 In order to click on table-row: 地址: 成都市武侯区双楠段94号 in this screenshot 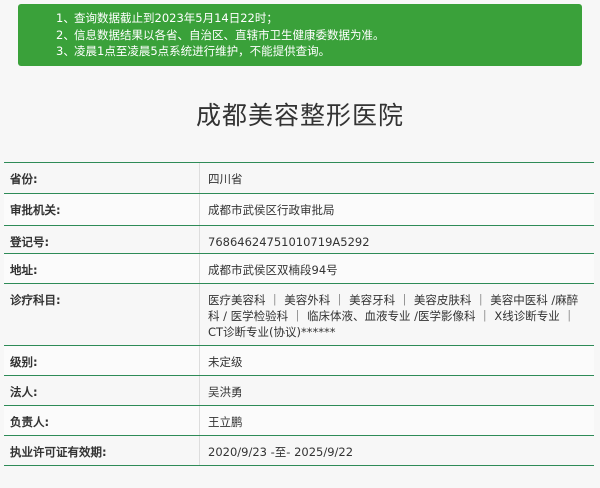, I will do `click(299, 269)`.